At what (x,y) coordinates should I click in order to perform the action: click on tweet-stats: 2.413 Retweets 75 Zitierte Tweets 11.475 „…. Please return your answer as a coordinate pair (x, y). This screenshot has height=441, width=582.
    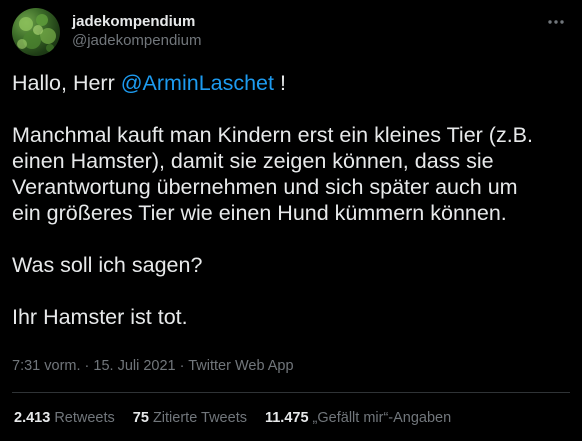
    Looking at the image, I should click on (241, 418).